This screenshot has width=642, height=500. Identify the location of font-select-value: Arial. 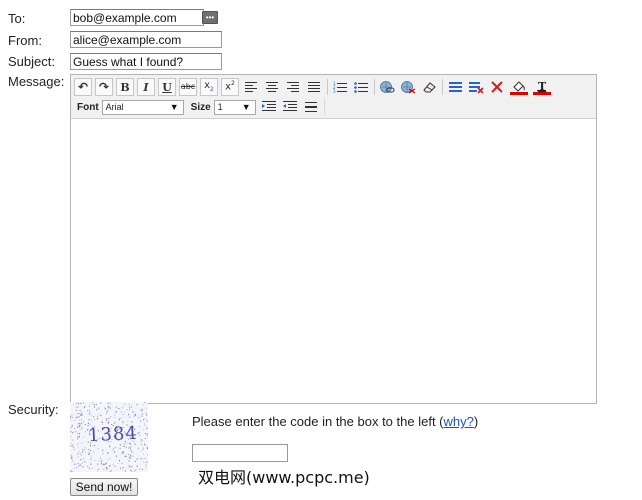
(114, 107).